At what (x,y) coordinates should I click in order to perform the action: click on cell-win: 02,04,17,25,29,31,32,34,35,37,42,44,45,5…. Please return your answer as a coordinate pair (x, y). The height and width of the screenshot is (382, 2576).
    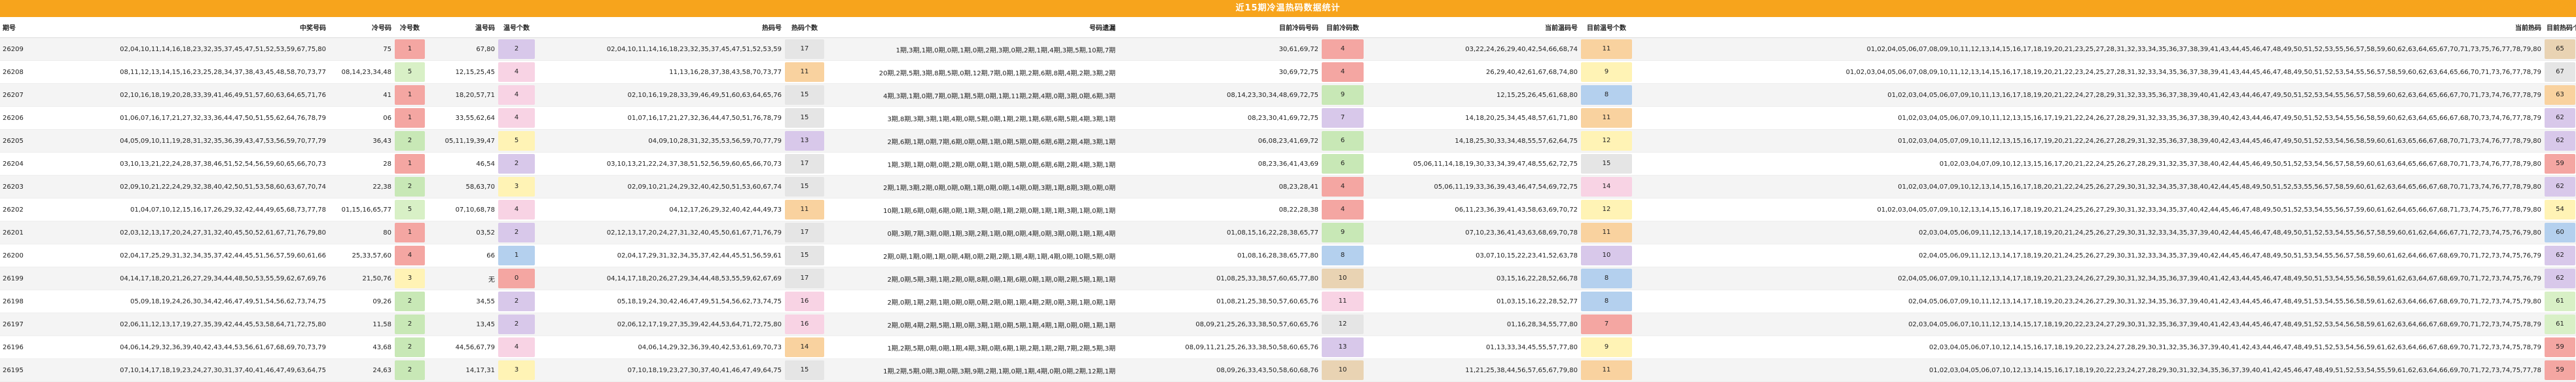
    Looking at the image, I should click on (179, 255).